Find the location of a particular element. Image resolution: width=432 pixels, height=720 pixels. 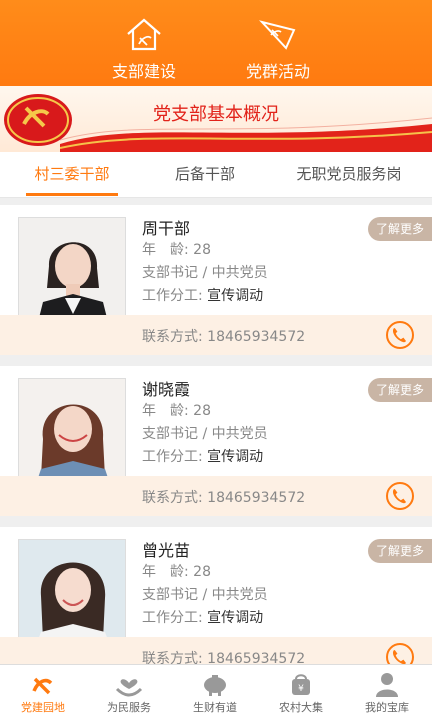

member-name: 谢晓霞 is located at coordinates (166, 389).